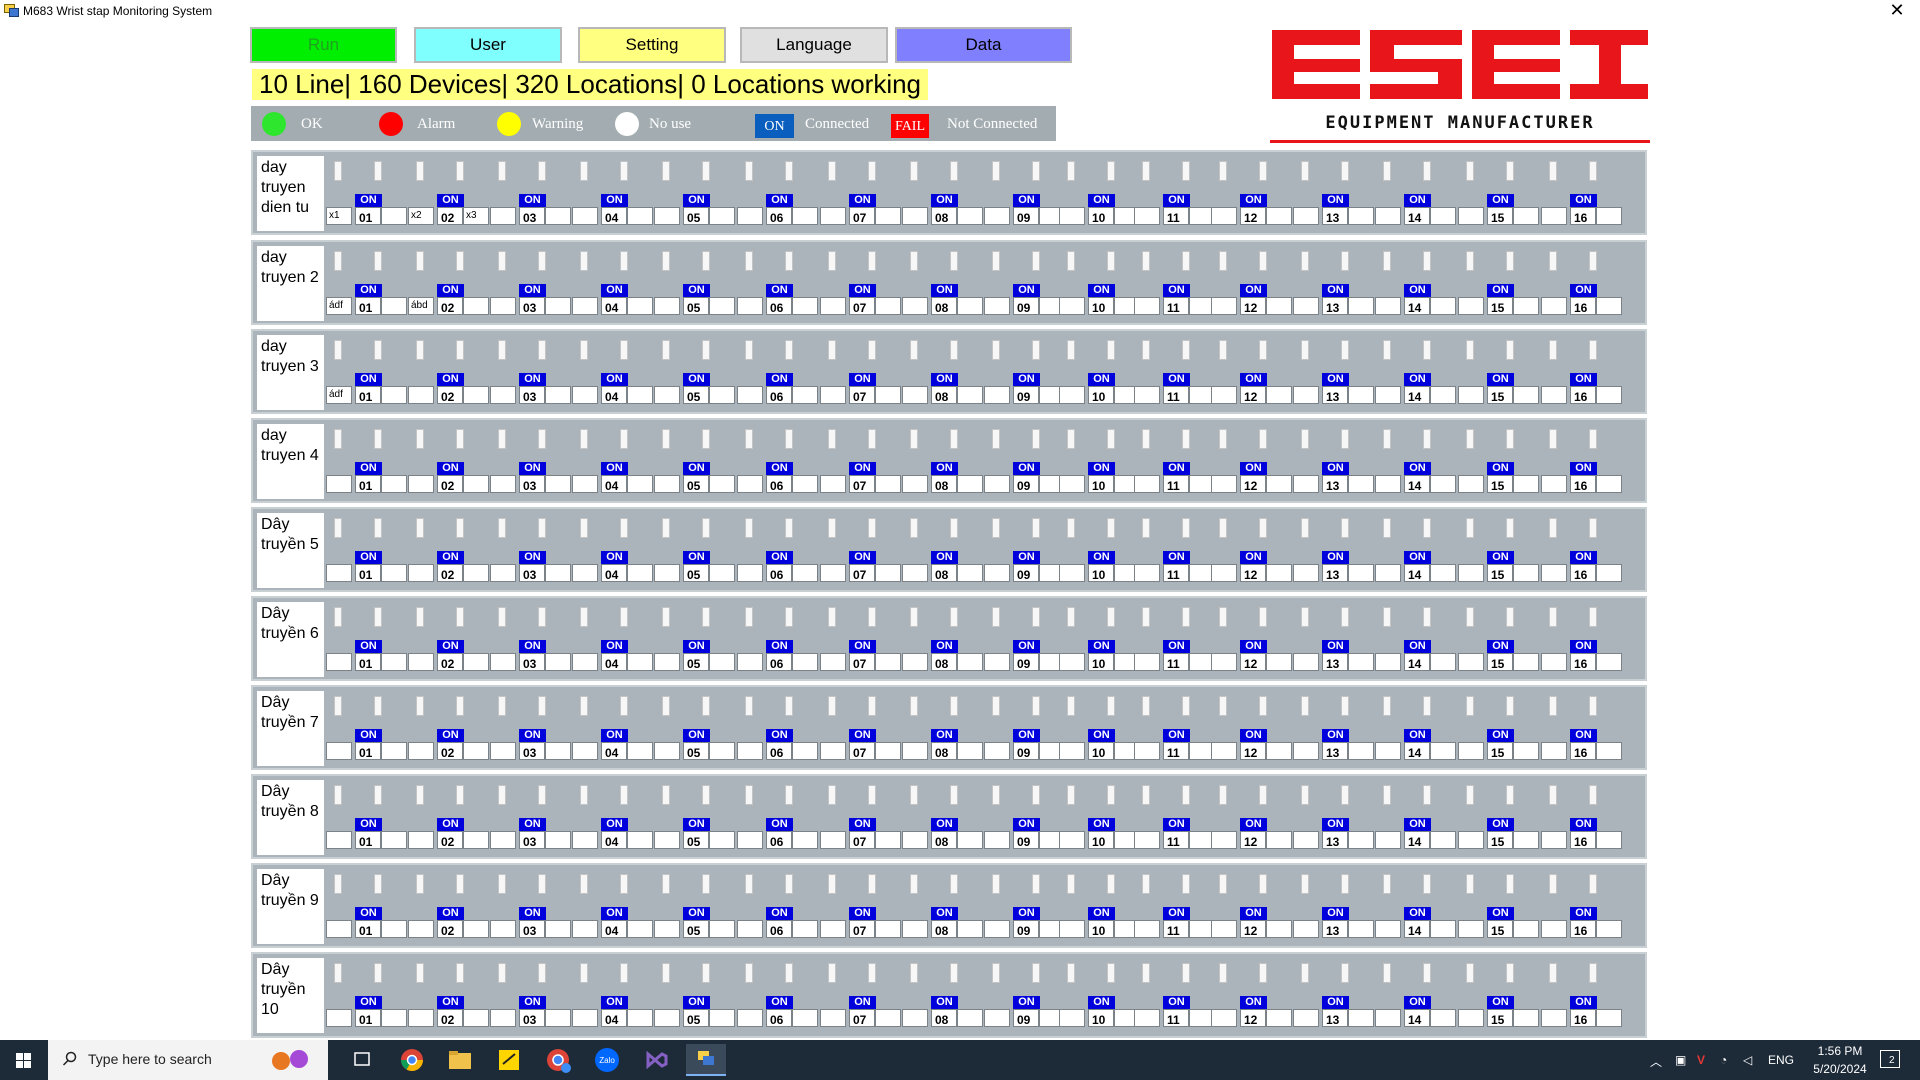 The width and height of the screenshot is (1920, 1080). What do you see at coordinates (421, 306) in the screenshot?
I see `location-label-cell: ábd` at bounding box center [421, 306].